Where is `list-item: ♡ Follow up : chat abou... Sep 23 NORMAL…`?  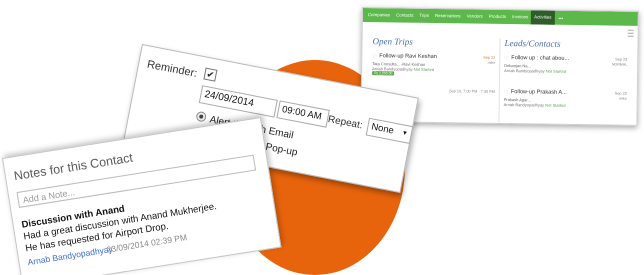
list-item: ♡ Follow up : chat abou... Sep 23 NORMAL… is located at coordinates (565, 68).